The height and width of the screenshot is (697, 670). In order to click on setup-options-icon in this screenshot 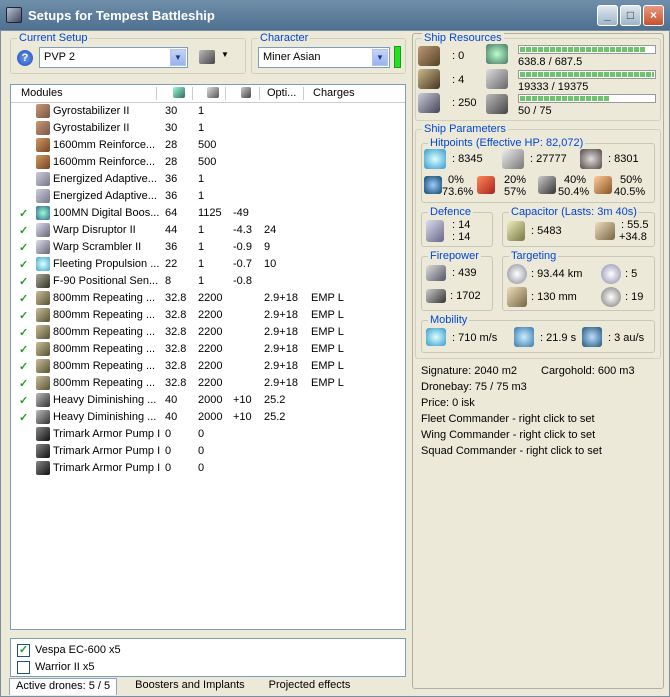, I will do `click(207, 57)`.